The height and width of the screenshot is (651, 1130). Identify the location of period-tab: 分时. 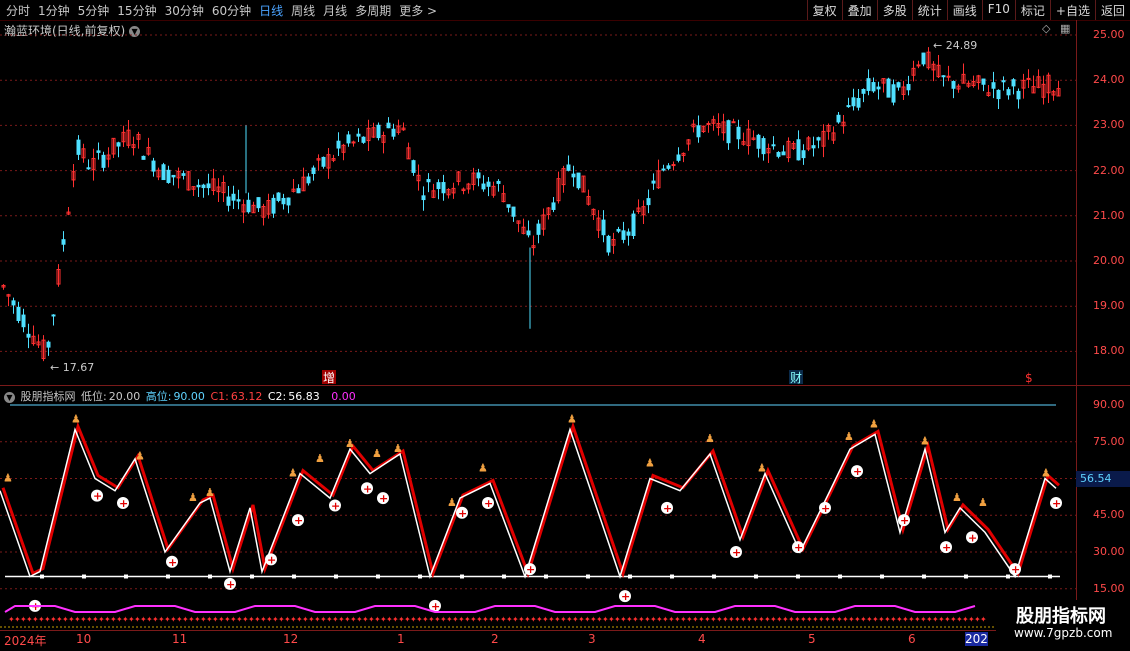
(18, 10).